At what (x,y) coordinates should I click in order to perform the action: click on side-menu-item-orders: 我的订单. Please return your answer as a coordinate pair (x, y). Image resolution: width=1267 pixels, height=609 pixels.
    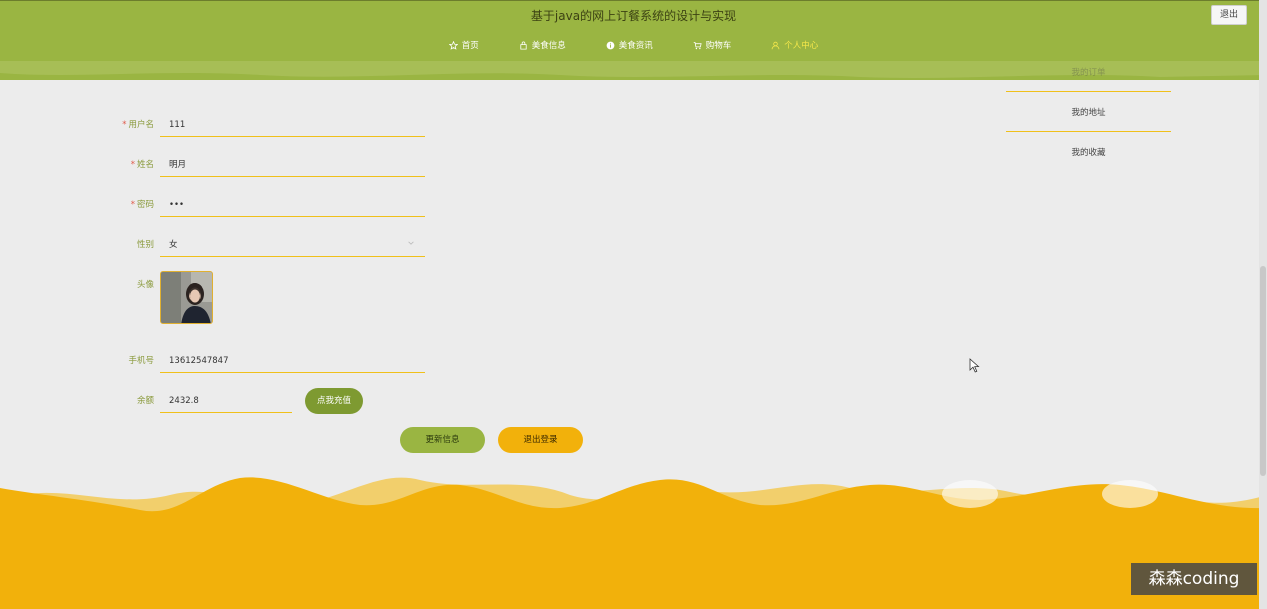
    Looking at the image, I should click on (1088, 72).